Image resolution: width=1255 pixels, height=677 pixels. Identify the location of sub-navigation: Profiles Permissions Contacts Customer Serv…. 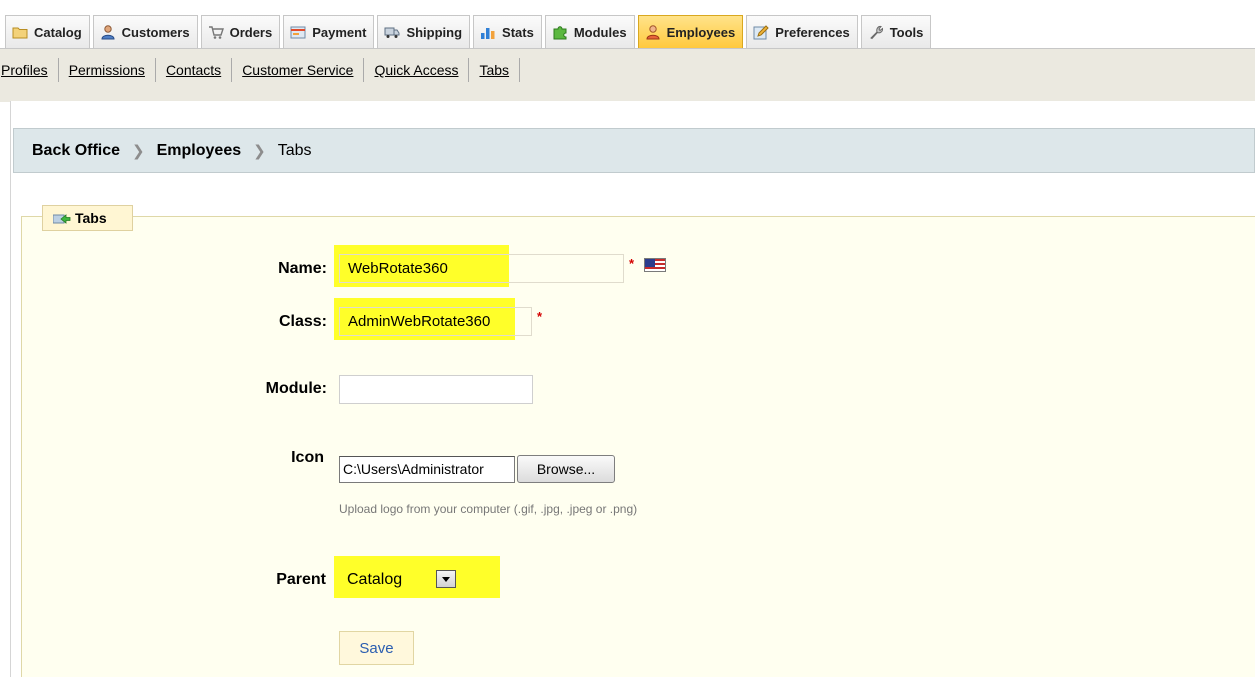
(627, 75).